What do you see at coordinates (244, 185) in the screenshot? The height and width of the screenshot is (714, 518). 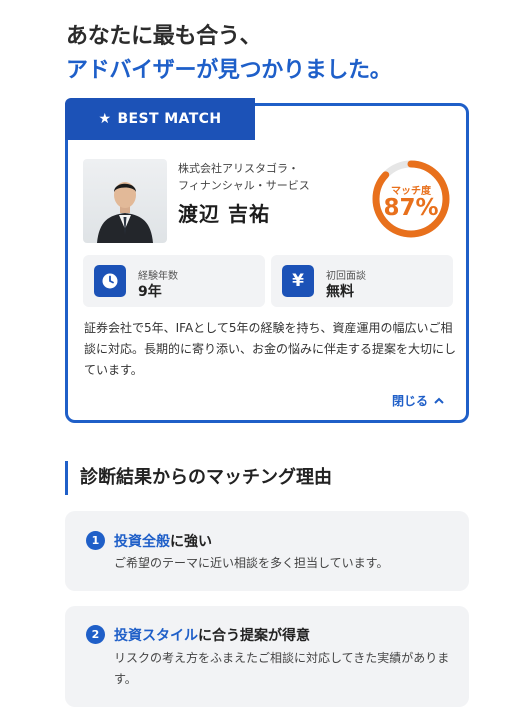 I see `company-line2: フィナンシャル・サービス` at bounding box center [244, 185].